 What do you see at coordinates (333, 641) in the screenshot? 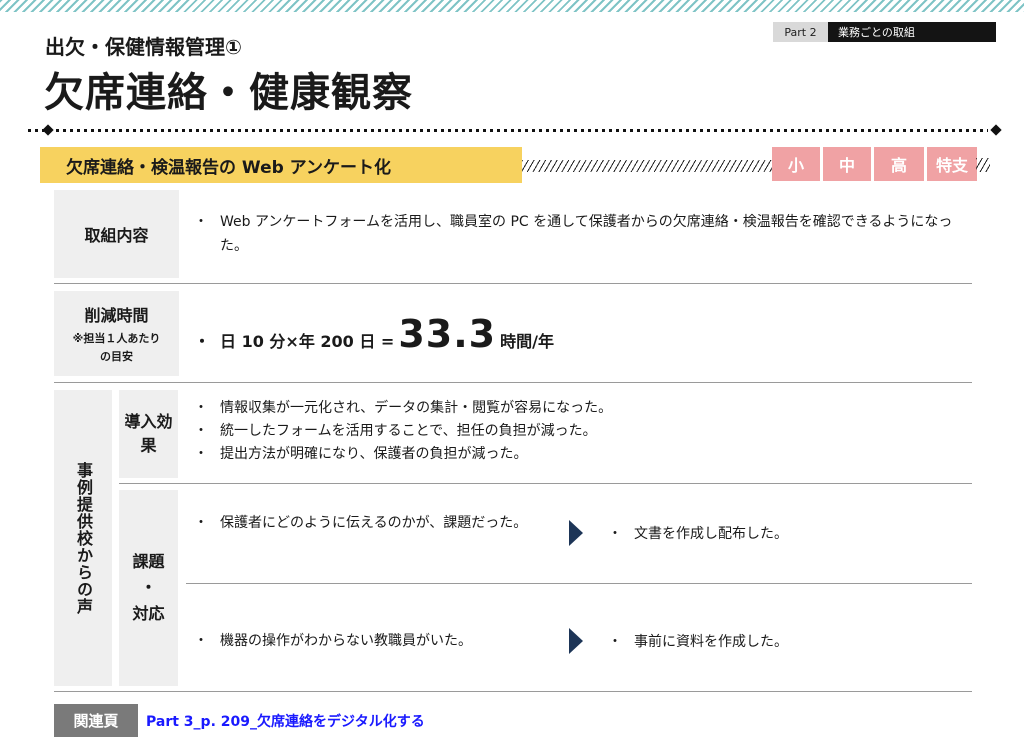
I see `issue-item: 機器の操作がわからない教職員がいた。` at bounding box center [333, 641].